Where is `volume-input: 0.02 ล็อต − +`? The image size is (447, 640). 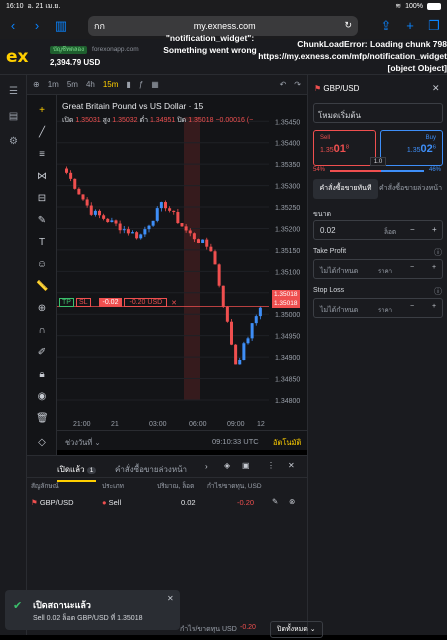
volume-input: 0.02 ล็อต − + is located at coordinates (378, 230).